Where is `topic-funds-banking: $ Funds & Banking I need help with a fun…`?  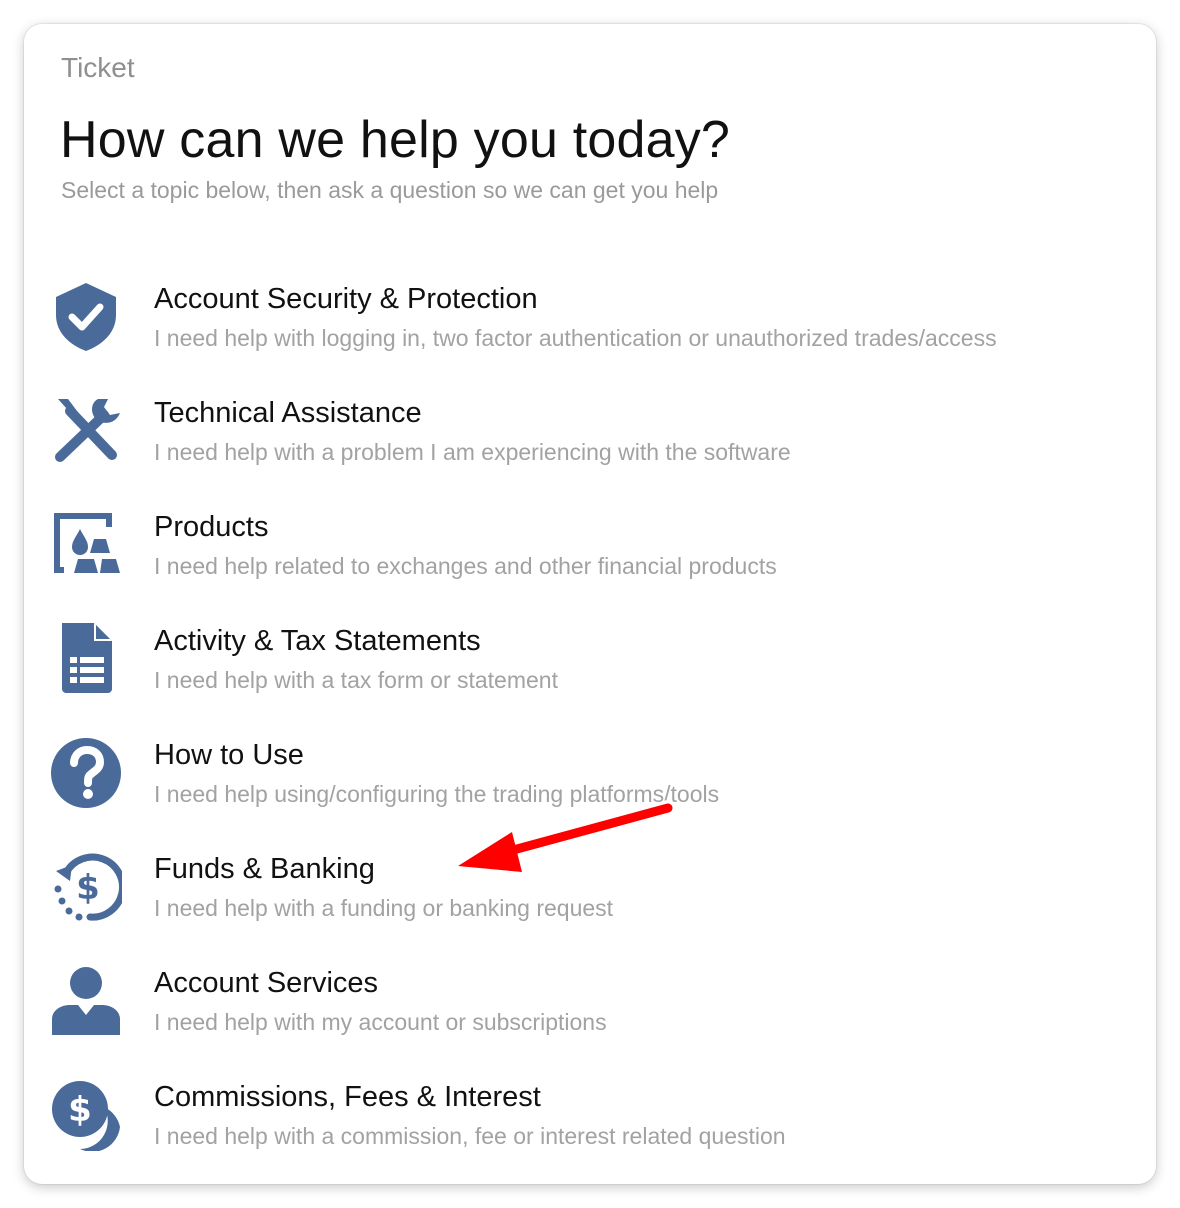 topic-funds-banking: $ Funds & Banking I need help with a fun… is located at coordinates (580, 895).